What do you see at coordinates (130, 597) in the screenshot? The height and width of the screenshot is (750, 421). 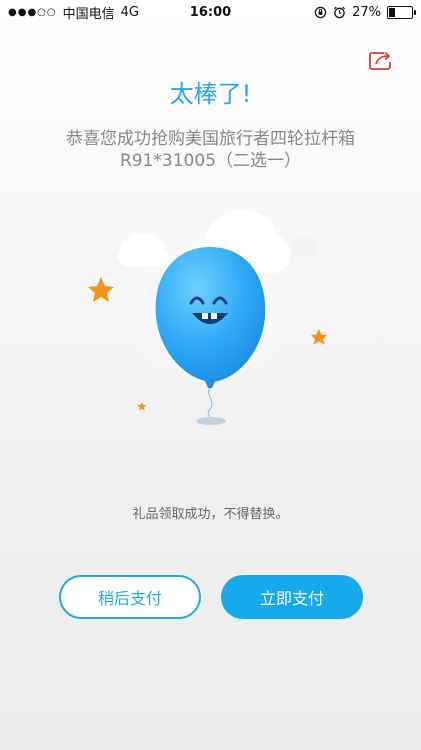 I see `pay-later-button: 稍后支付` at bounding box center [130, 597].